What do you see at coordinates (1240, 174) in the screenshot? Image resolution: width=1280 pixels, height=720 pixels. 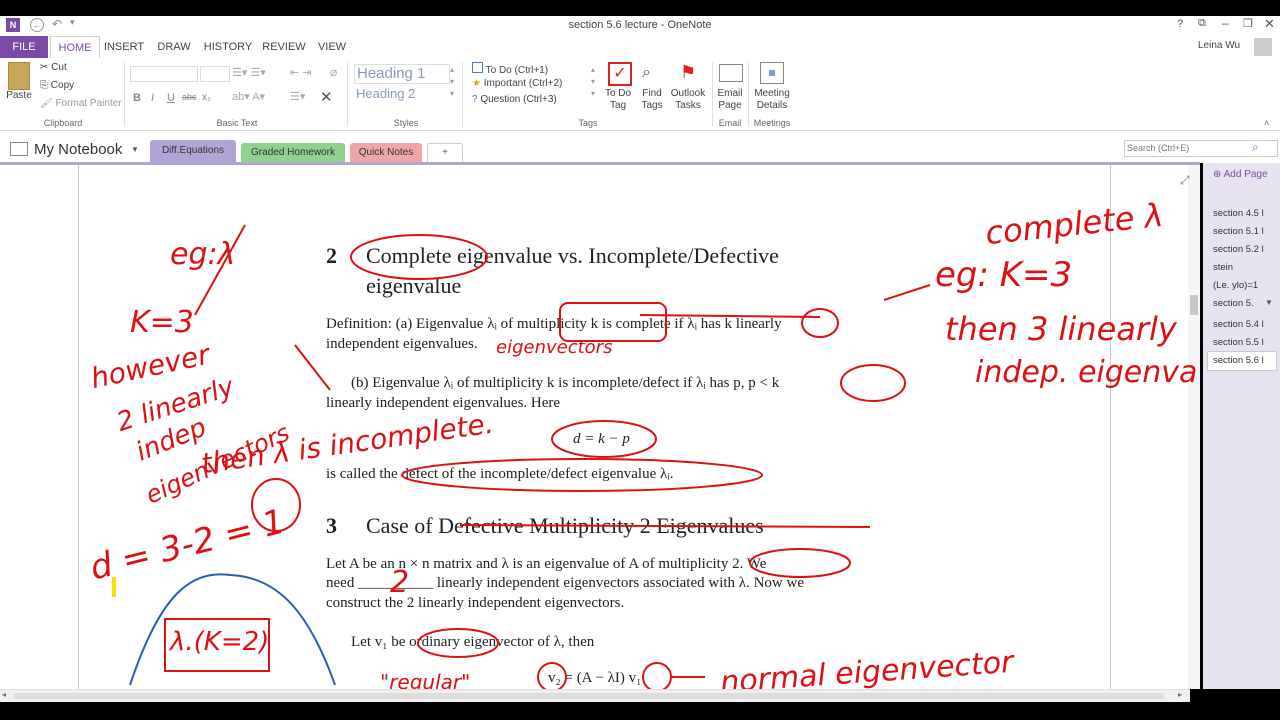 I see `add-page-button: ⊕ Add Page` at bounding box center [1240, 174].